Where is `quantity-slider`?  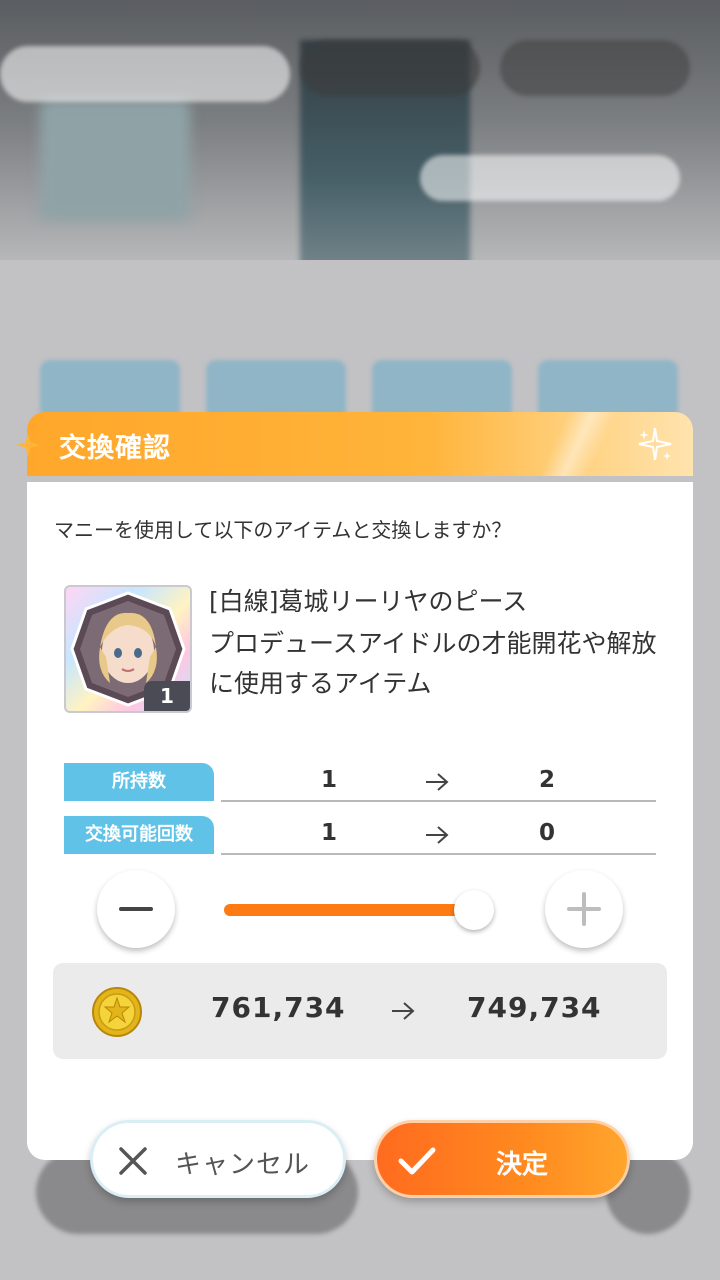 quantity-slider is located at coordinates (359, 910).